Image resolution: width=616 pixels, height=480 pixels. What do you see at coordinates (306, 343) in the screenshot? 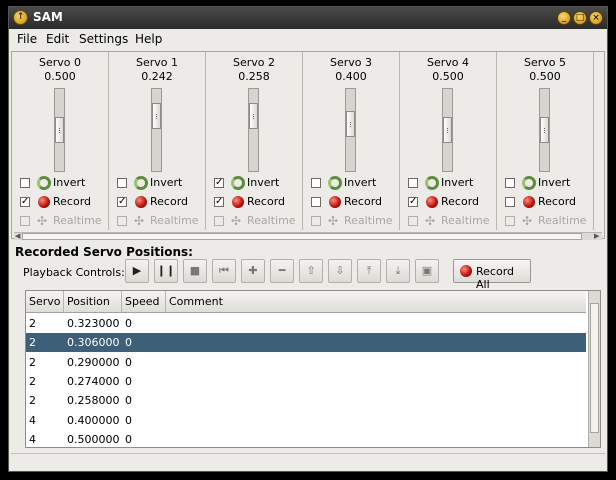
I see `table-row: 2 0.306000 0` at bounding box center [306, 343].